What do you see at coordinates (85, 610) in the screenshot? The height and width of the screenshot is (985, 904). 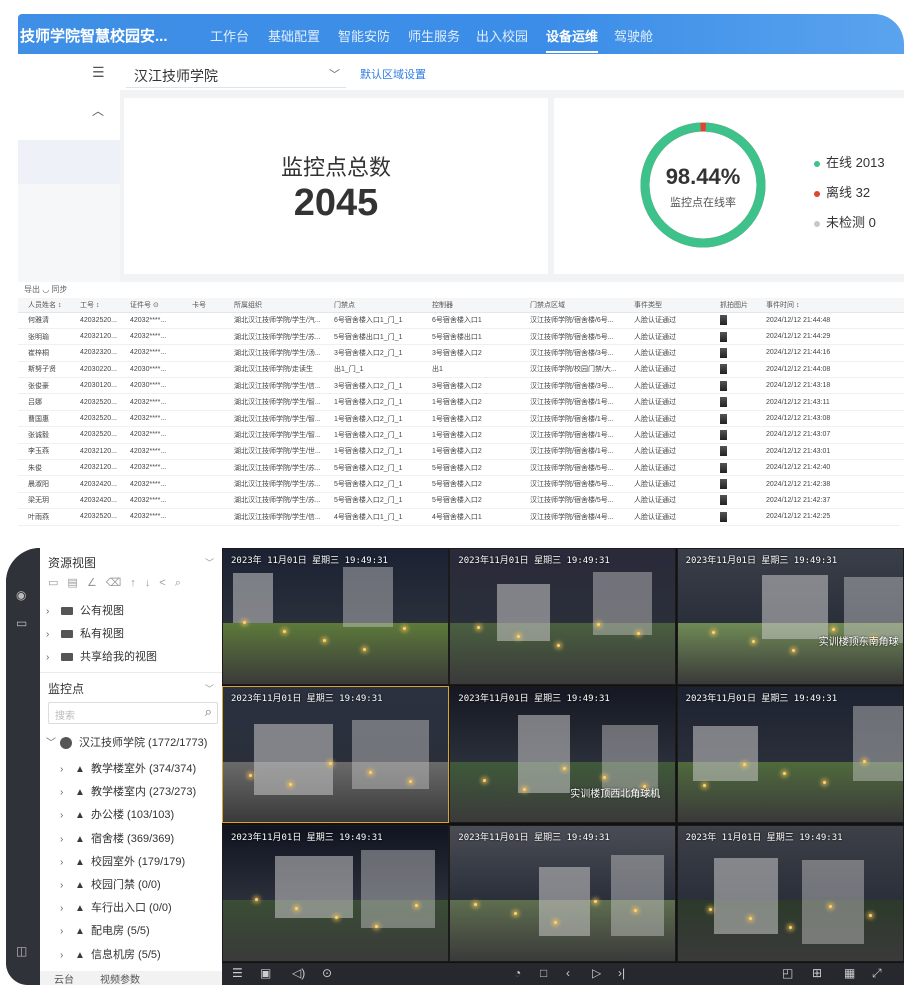 I see `view-public: › 公有视图` at bounding box center [85, 610].